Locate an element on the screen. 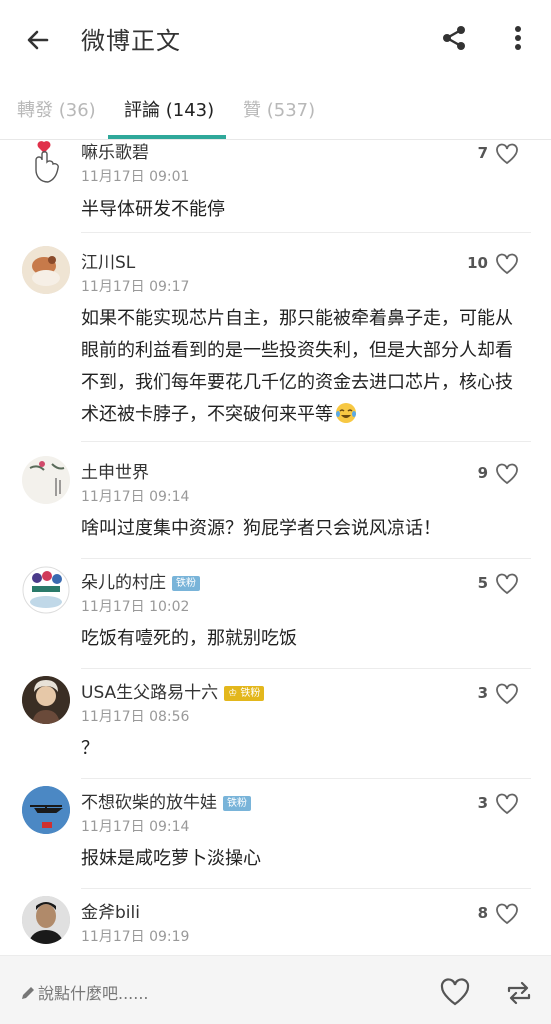  like-control: 7 is located at coordinates (490, 154).